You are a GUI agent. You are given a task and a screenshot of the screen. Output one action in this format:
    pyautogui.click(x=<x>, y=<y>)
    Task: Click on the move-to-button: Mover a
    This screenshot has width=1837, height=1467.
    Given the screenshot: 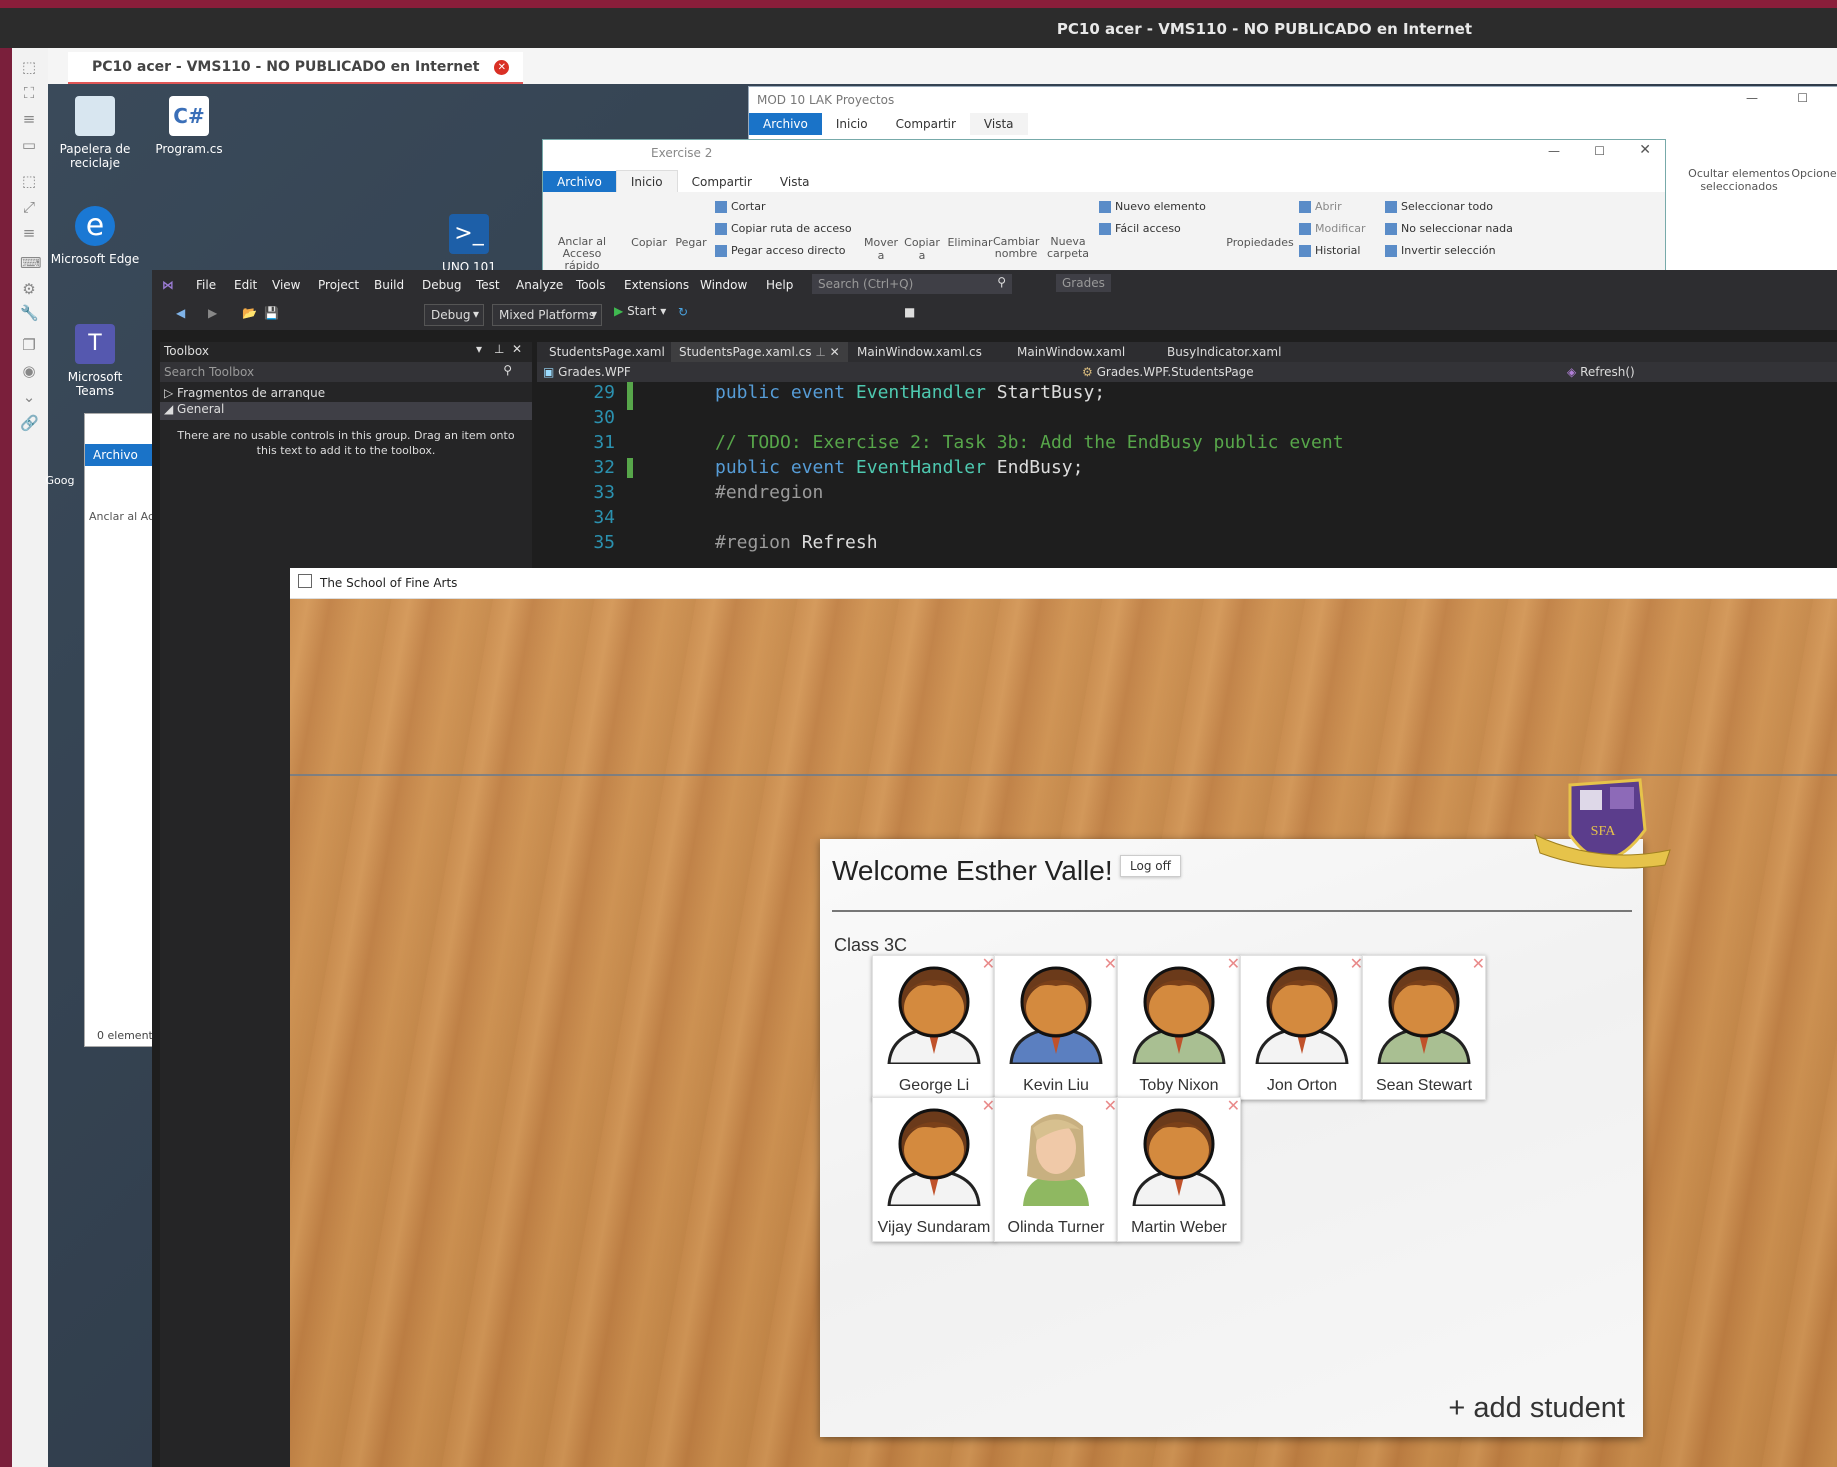 What is the action you would take?
    pyautogui.click(x=881, y=249)
    